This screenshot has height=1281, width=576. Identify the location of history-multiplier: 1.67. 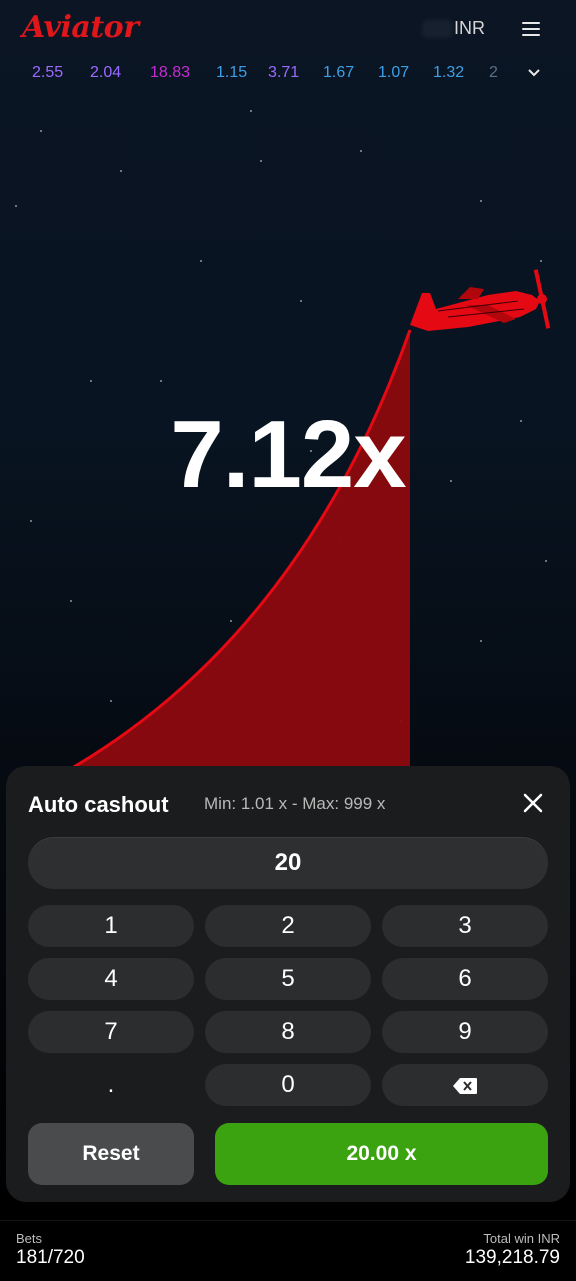
(339, 72).